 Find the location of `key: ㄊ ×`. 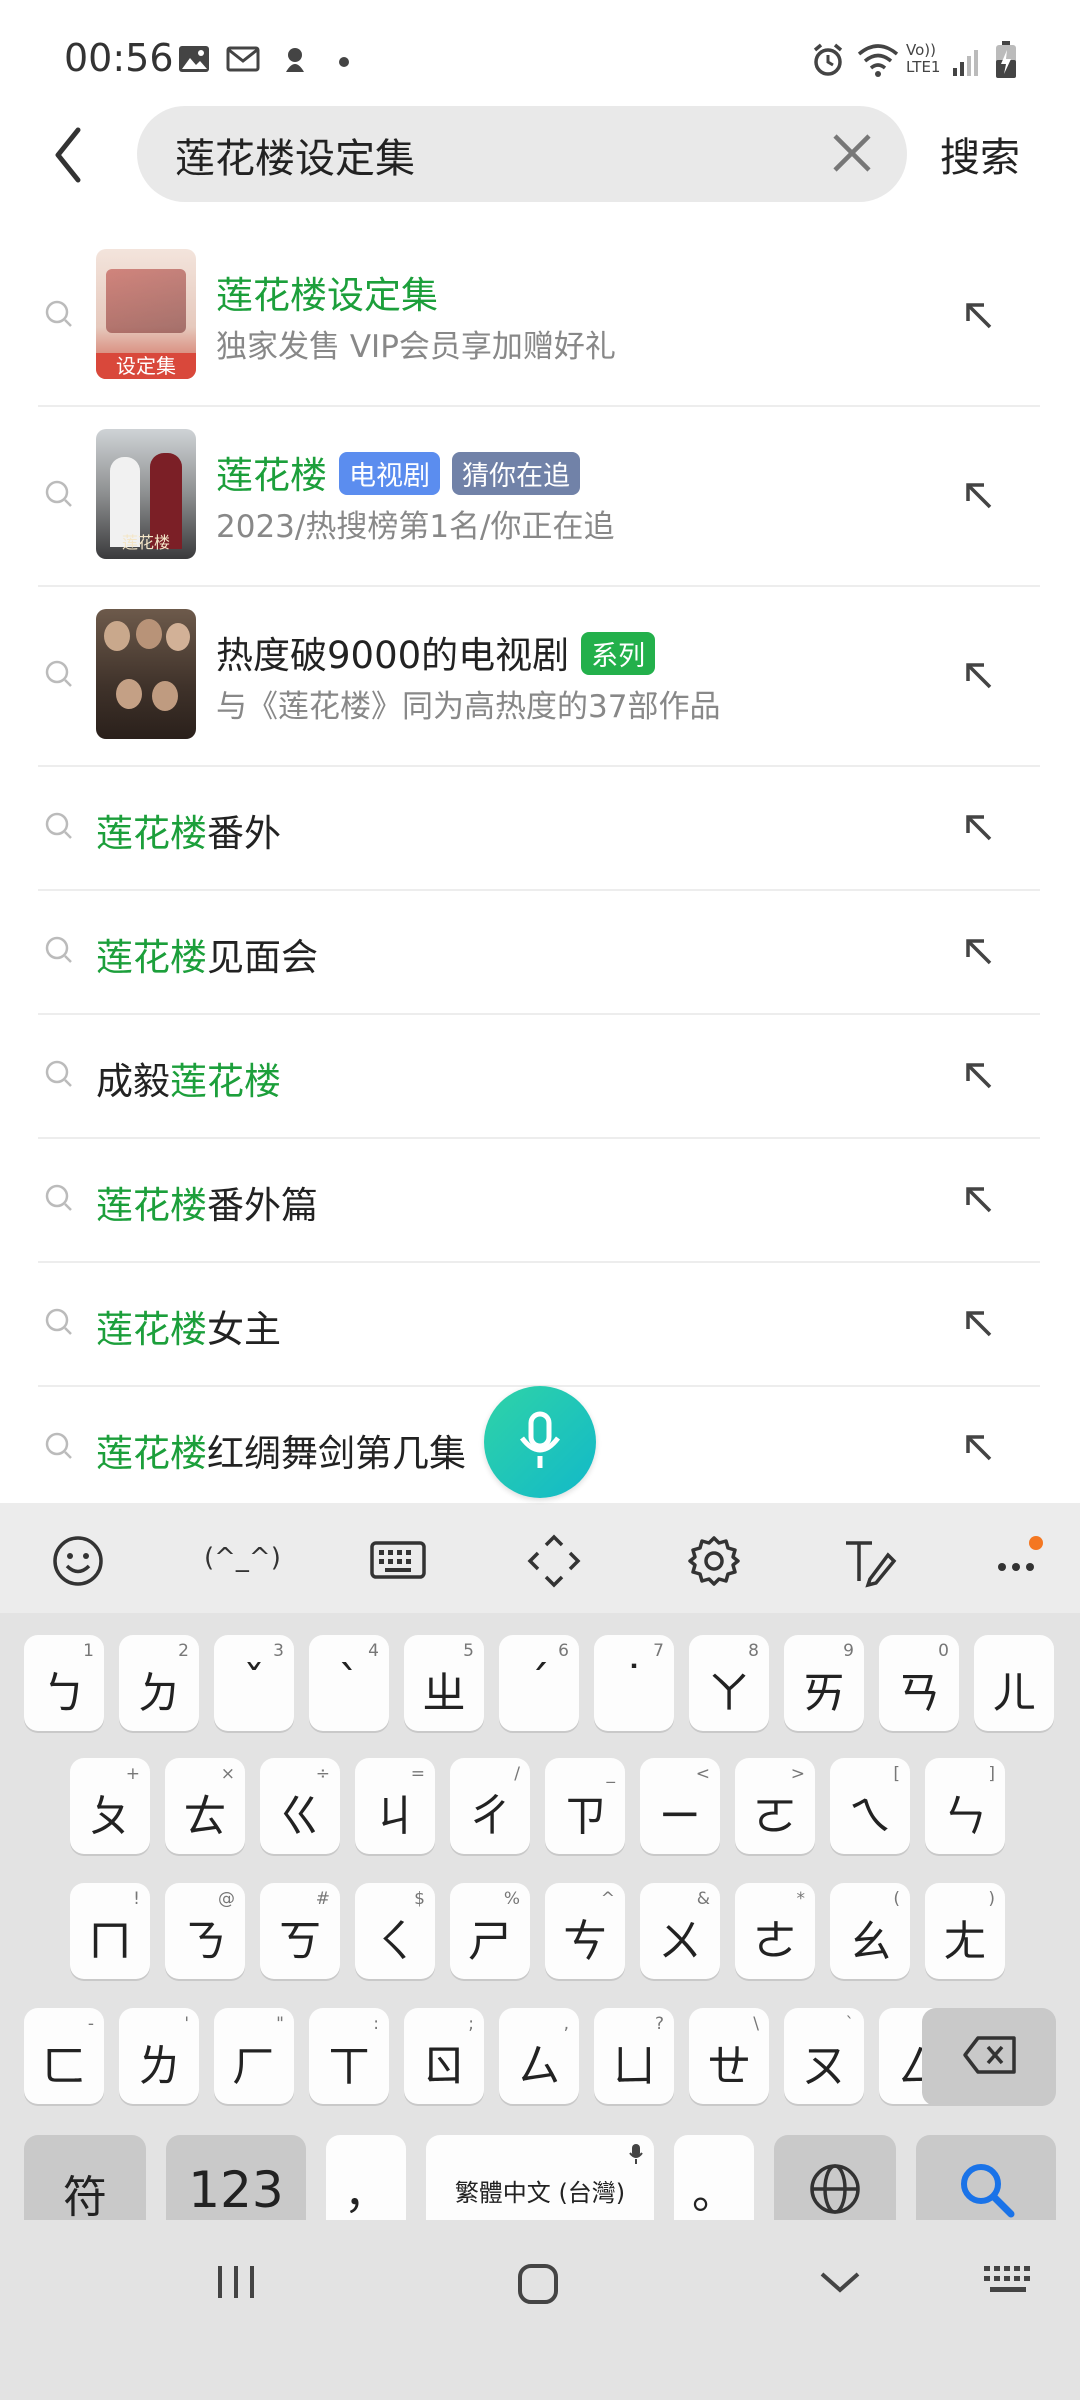

key: ㄊ × is located at coordinates (205, 1806).